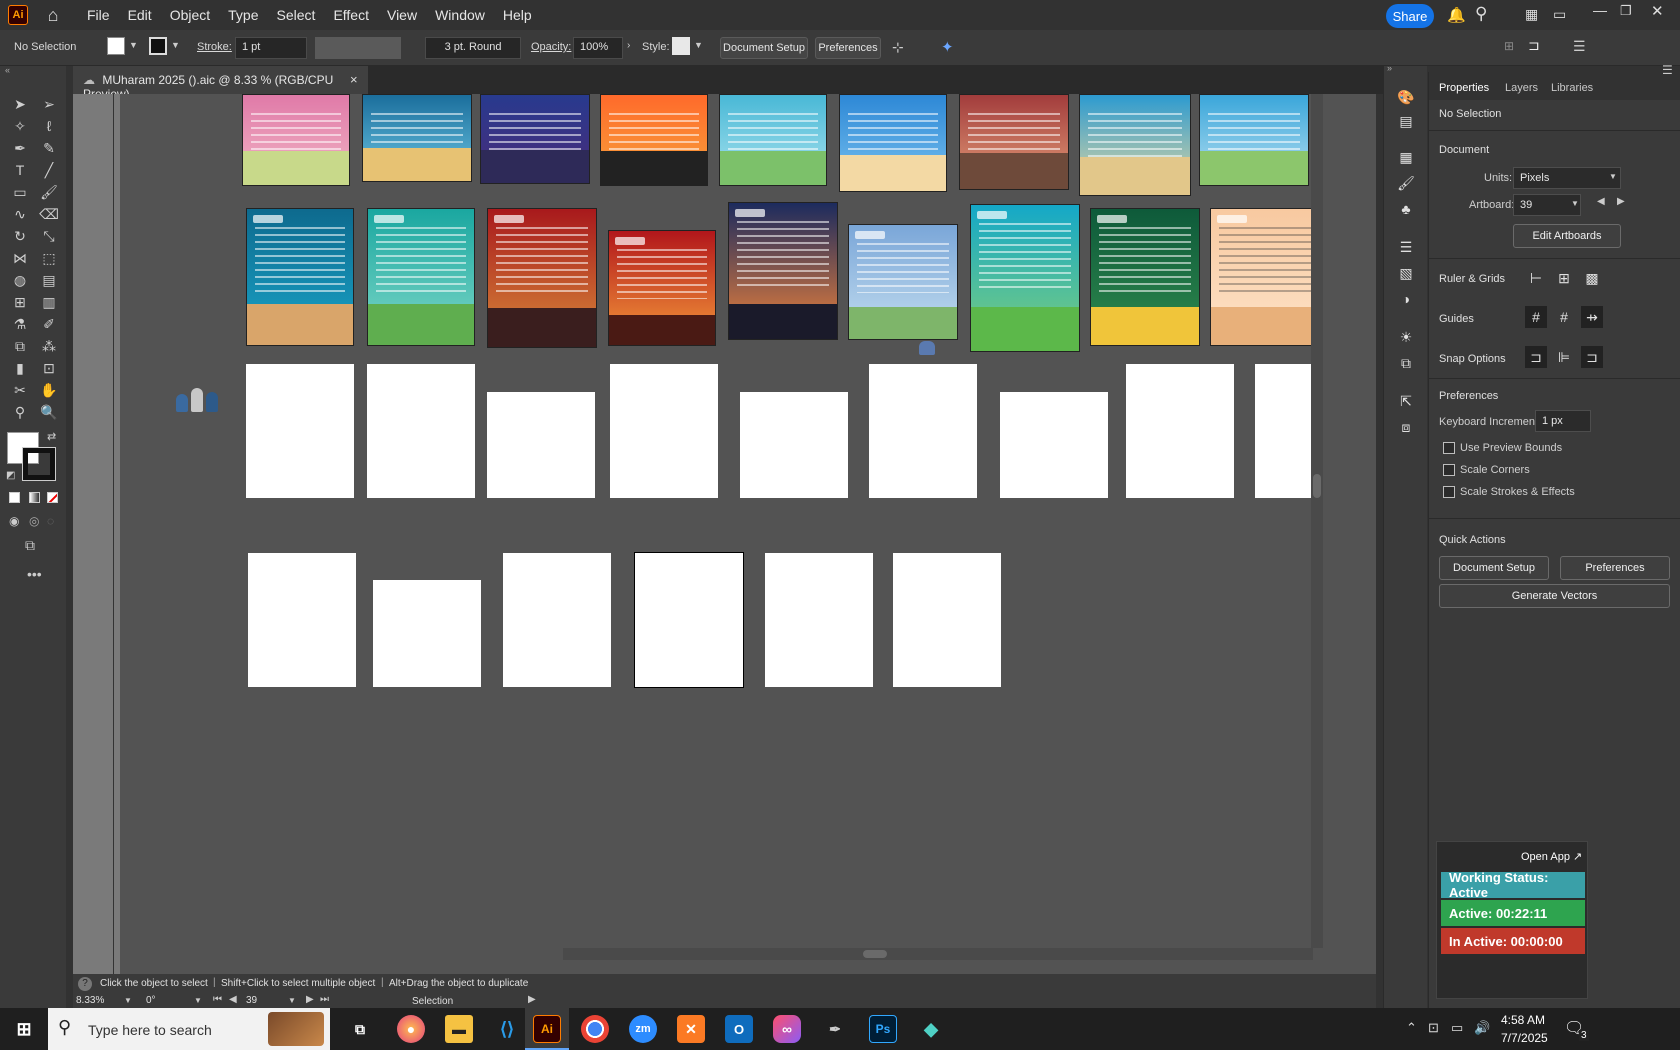 The image size is (1680, 1050). I want to click on smart-guides-icon: ⇸, so click(1592, 317).